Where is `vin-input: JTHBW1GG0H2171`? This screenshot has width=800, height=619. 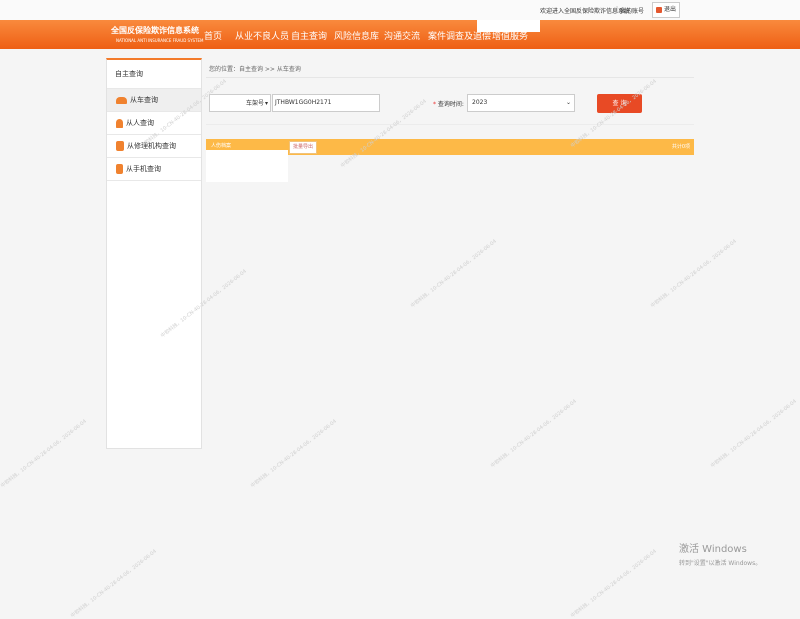
vin-input: JTHBW1GG0H2171 is located at coordinates (326, 103).